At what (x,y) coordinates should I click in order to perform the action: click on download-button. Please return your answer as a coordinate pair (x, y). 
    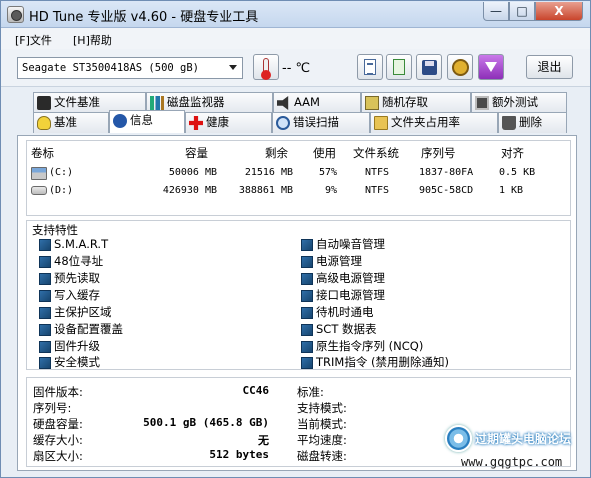
    Looking at the image, I should click on (491, 67).